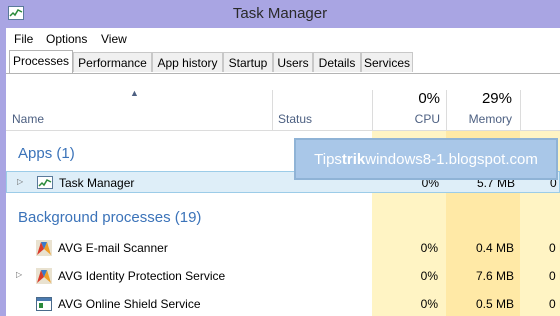 This screenshot has width=560, height=316. I want to click on watermark-banner: Tipstrikwindows8-1.blogspot.com, so click(426, 159).